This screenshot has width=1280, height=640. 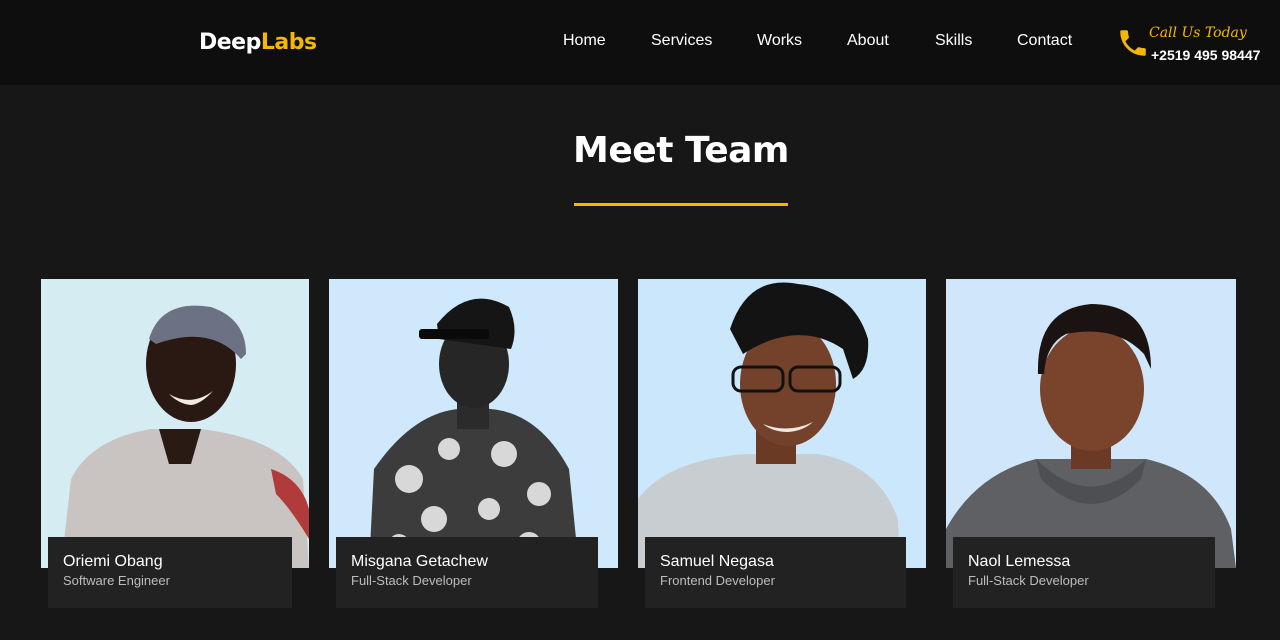 I want to click on nav-link-contact: Contact, so click(x=1044, y=41).